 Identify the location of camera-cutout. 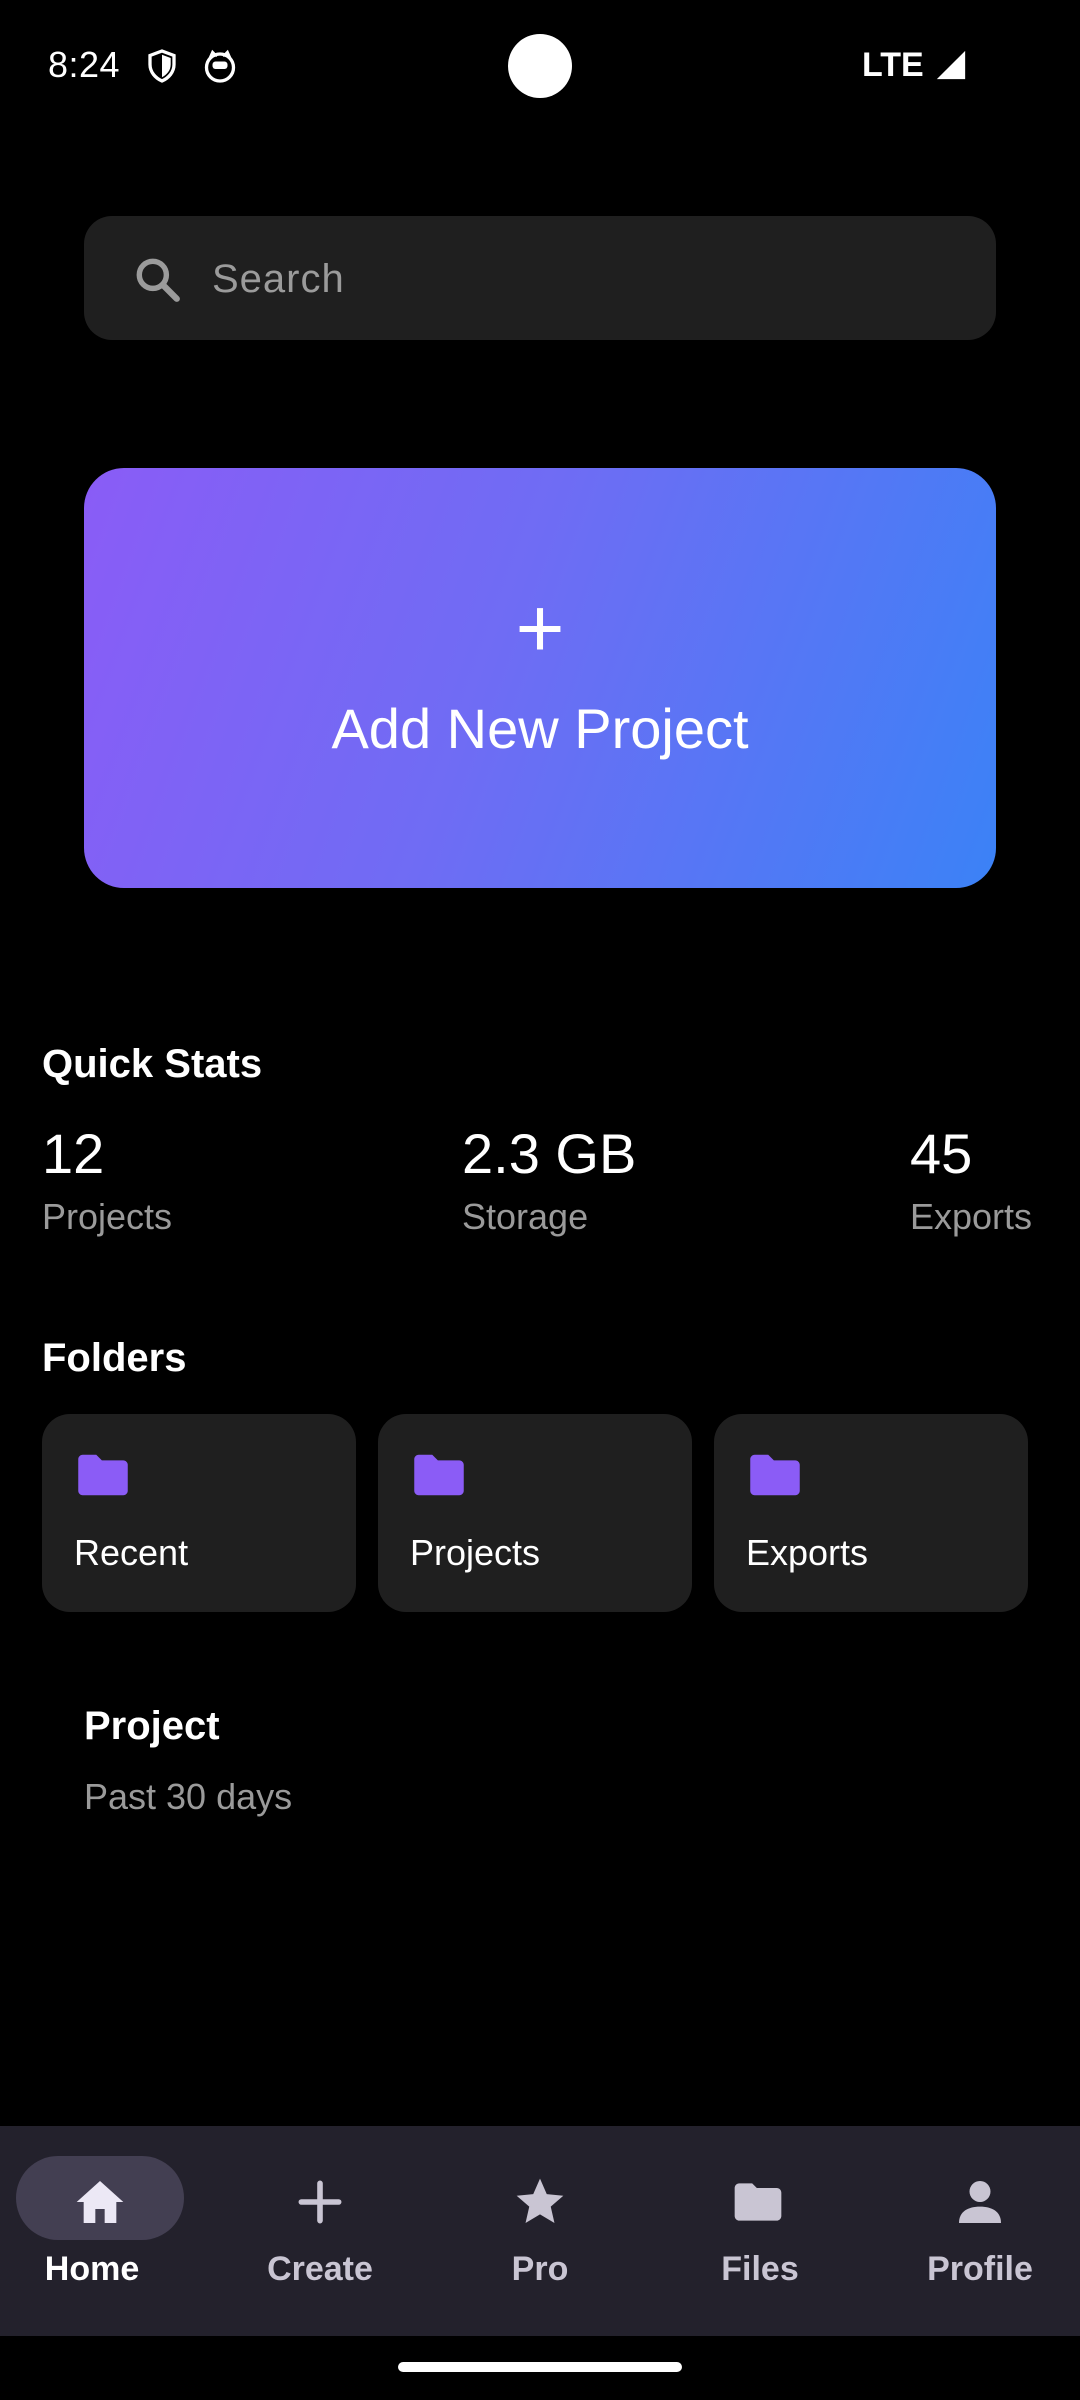
(540, 66).